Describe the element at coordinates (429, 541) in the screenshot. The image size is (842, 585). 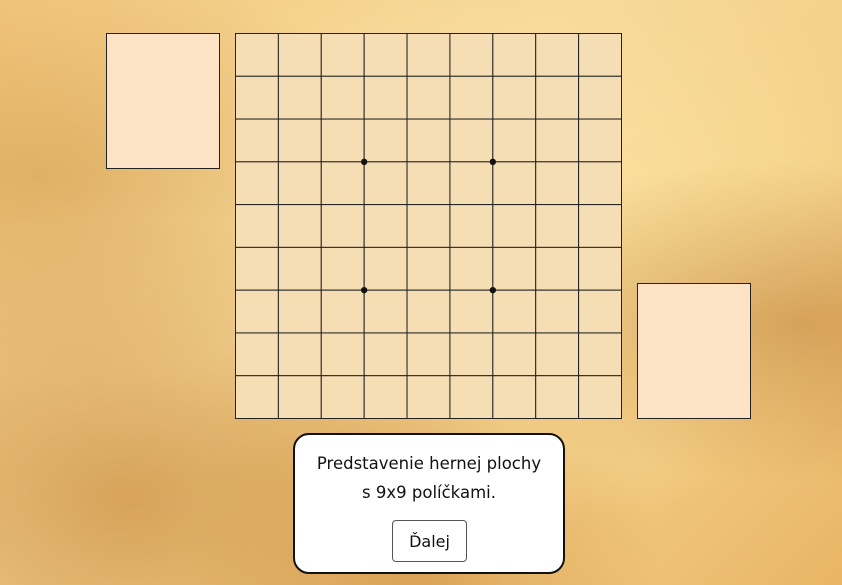
I see `next-button: Ďalej` at that location.